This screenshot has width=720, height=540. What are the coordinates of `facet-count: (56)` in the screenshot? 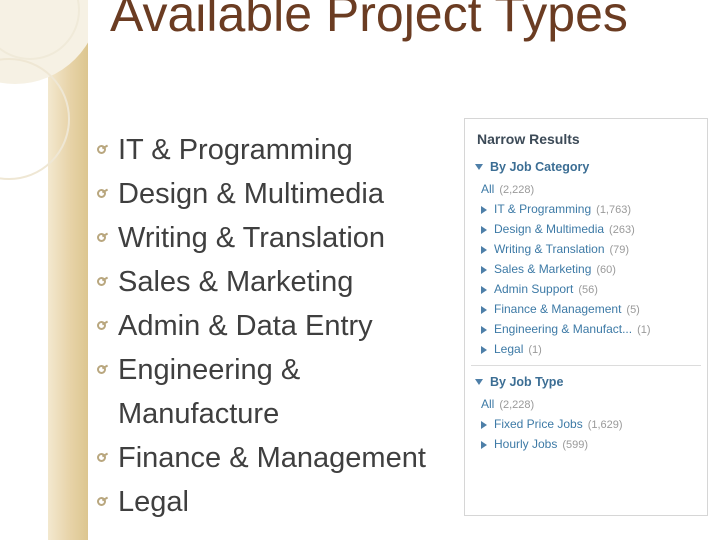 It's located at (588, 290).